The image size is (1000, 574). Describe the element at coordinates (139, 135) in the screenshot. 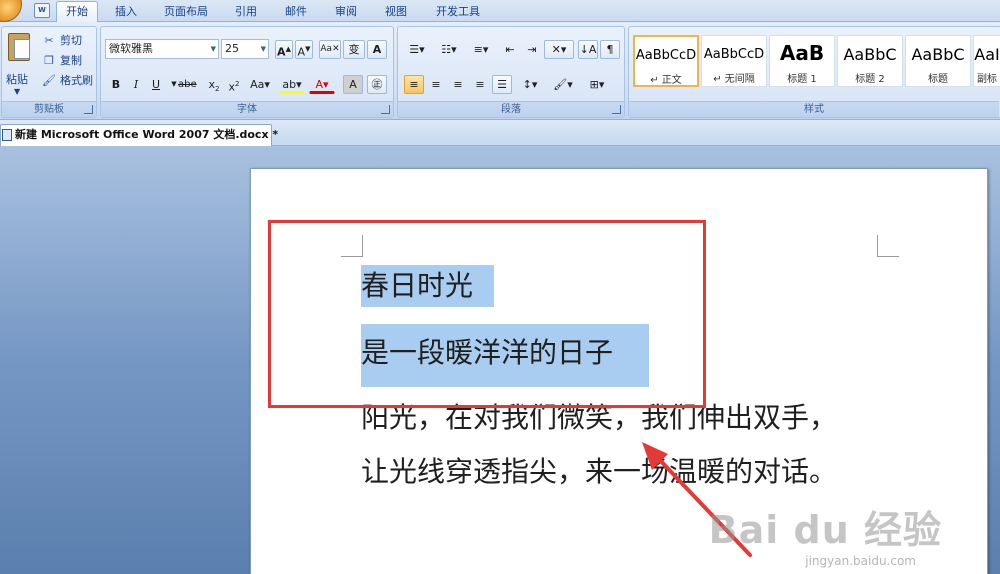

I see `document-tab: 新建 Microsoft Office Word 2007 文档.docx *` at that location.